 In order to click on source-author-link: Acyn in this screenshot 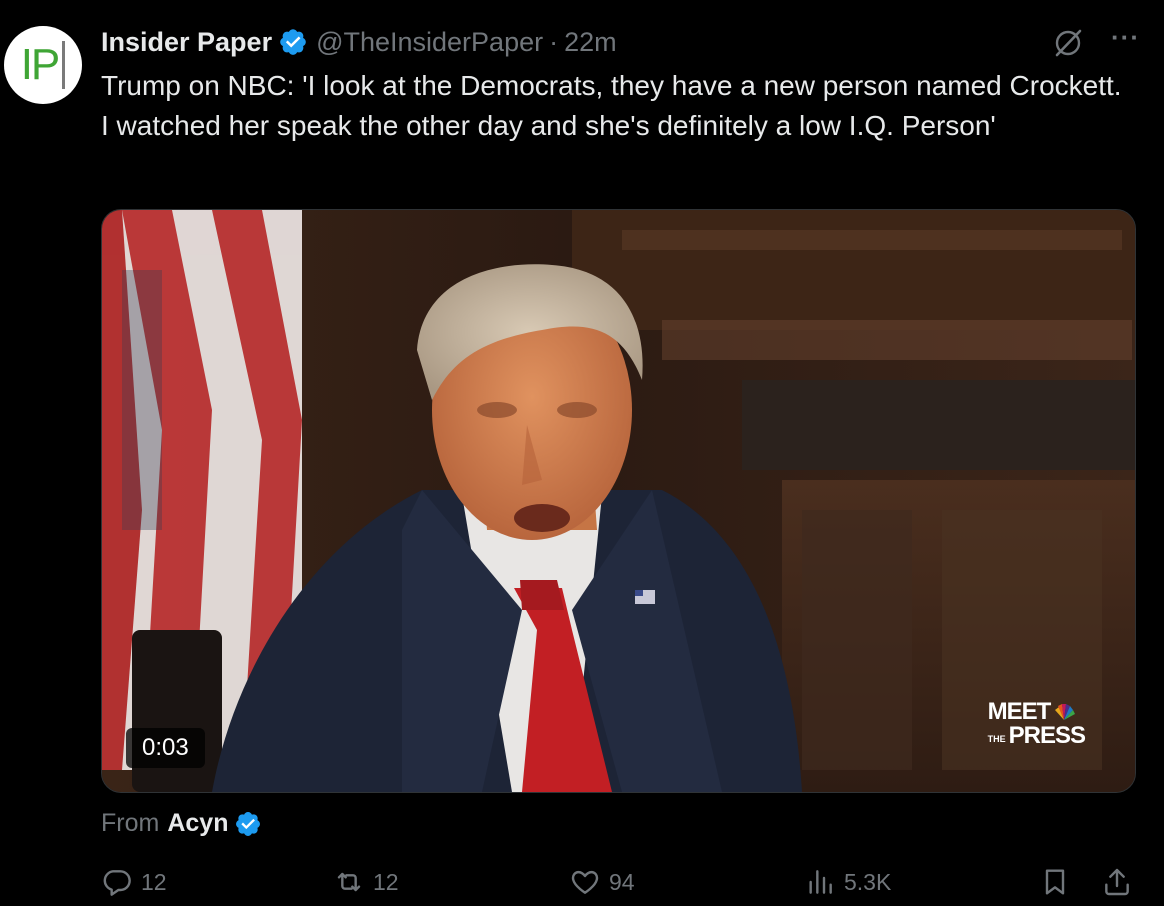, I will do `click(197, 823)`.